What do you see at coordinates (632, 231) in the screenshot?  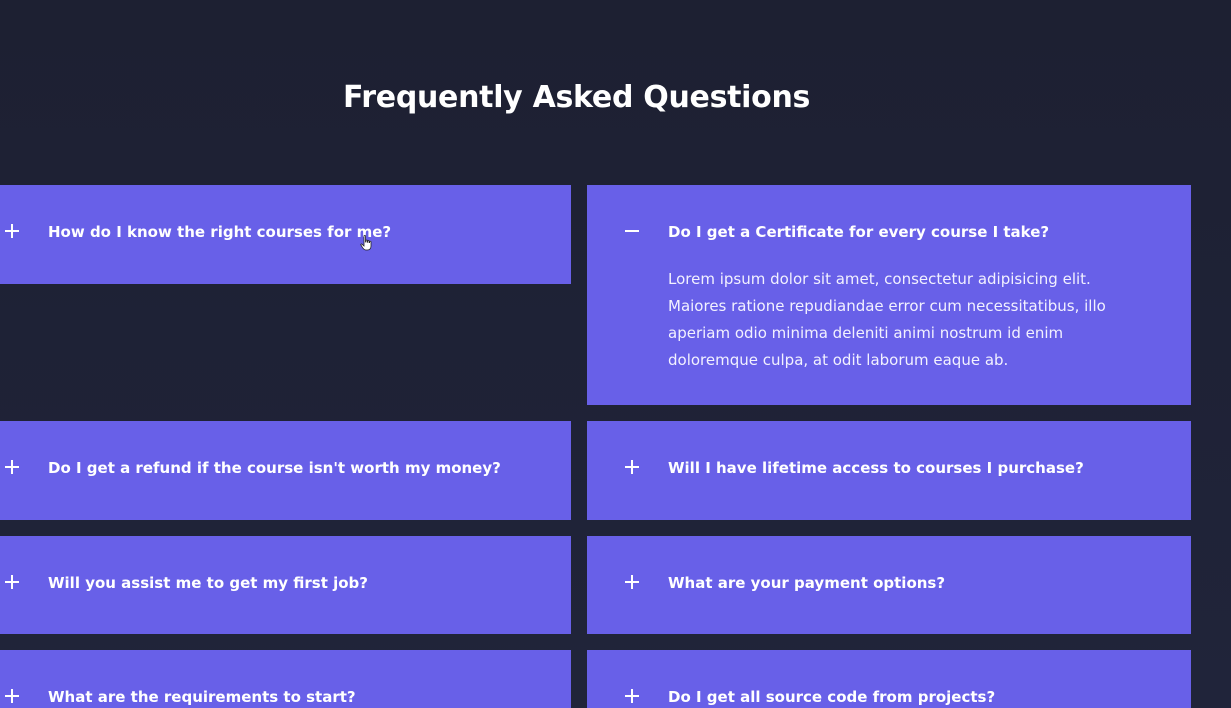 I see `minus-icon` at bounding box center [632, 231].